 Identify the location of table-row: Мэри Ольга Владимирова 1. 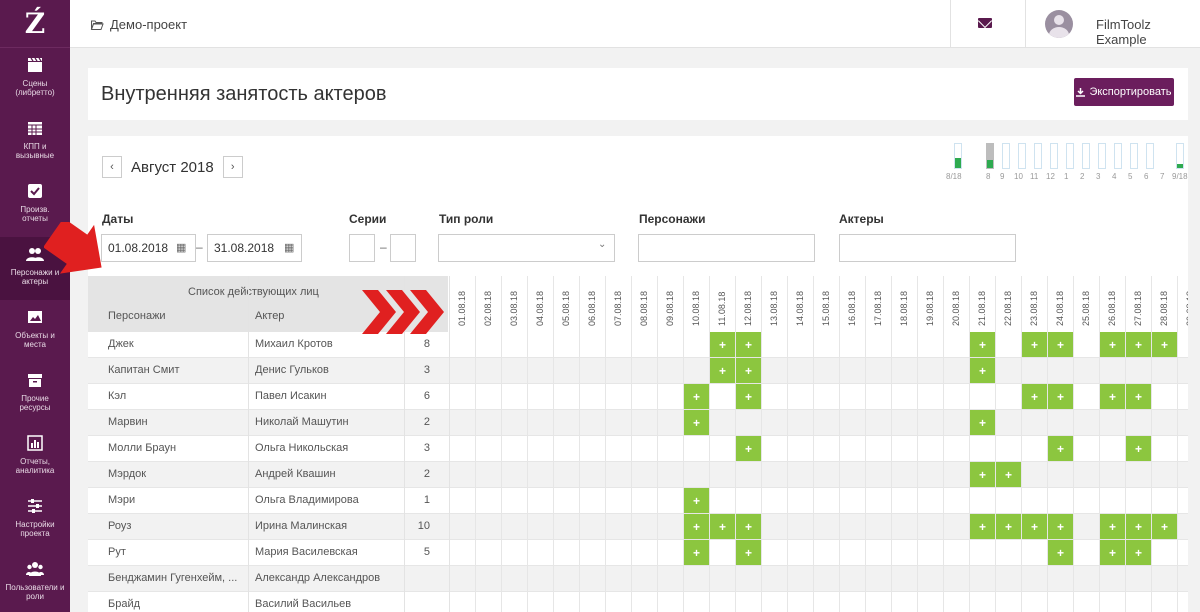
(638, 501).